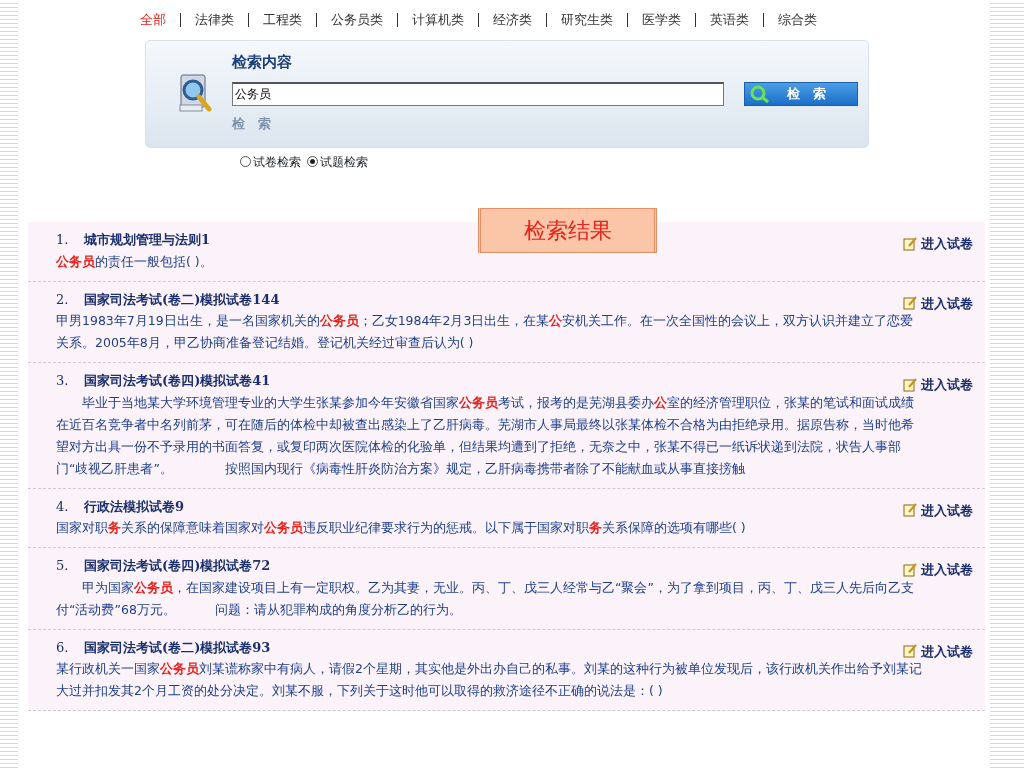 The height and width of the screenshot is (768, 1024). Describe the element at coordinates (437, 20) in the screenshot. I see `category-tab: 计算机类` at that location.